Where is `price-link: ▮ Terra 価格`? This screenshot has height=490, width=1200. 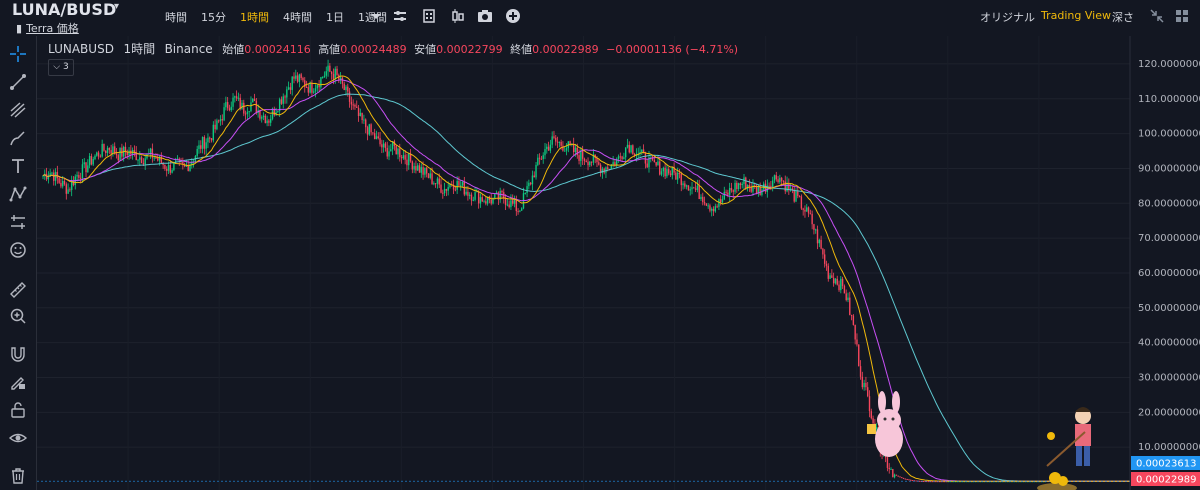 price-link: ▮ Terra 価格 is located at coordinates (47, 28).